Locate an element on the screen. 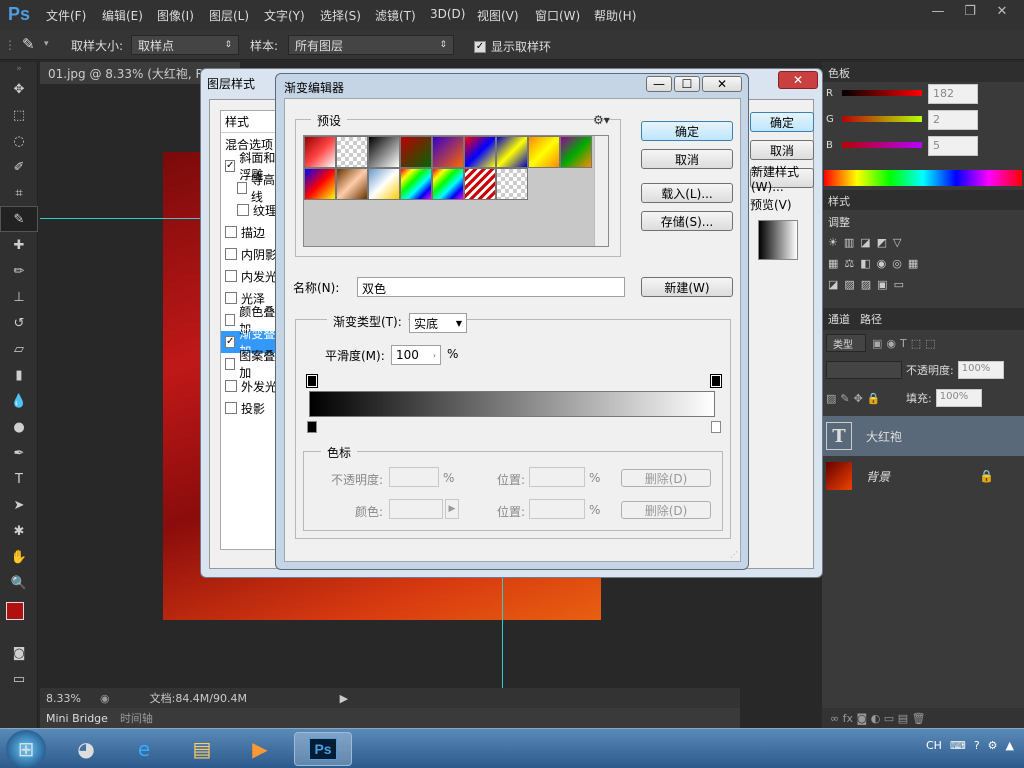 Image resolution: width=1024 pixels, height=768 pixels. color-arrow-icon: ▶ is located at coordinates (452, 509).